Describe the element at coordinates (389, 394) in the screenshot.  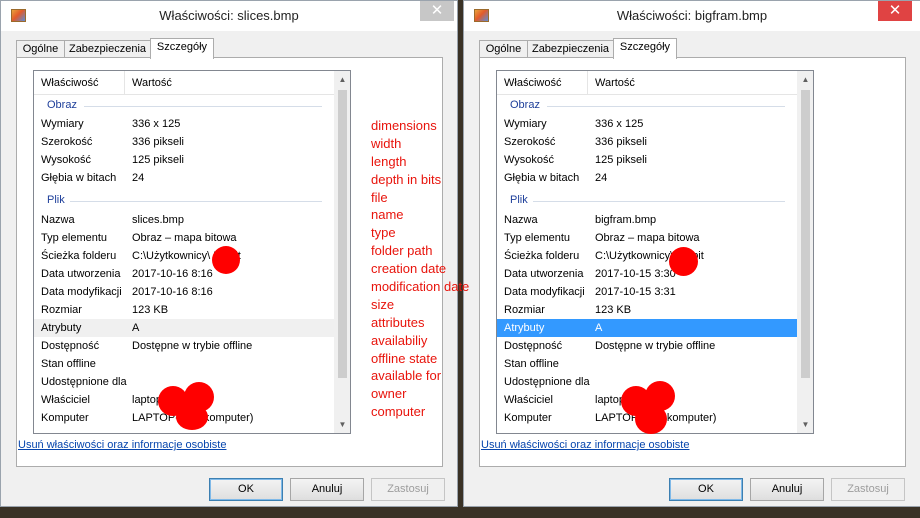
I see `annotation-label: owner` at that location.